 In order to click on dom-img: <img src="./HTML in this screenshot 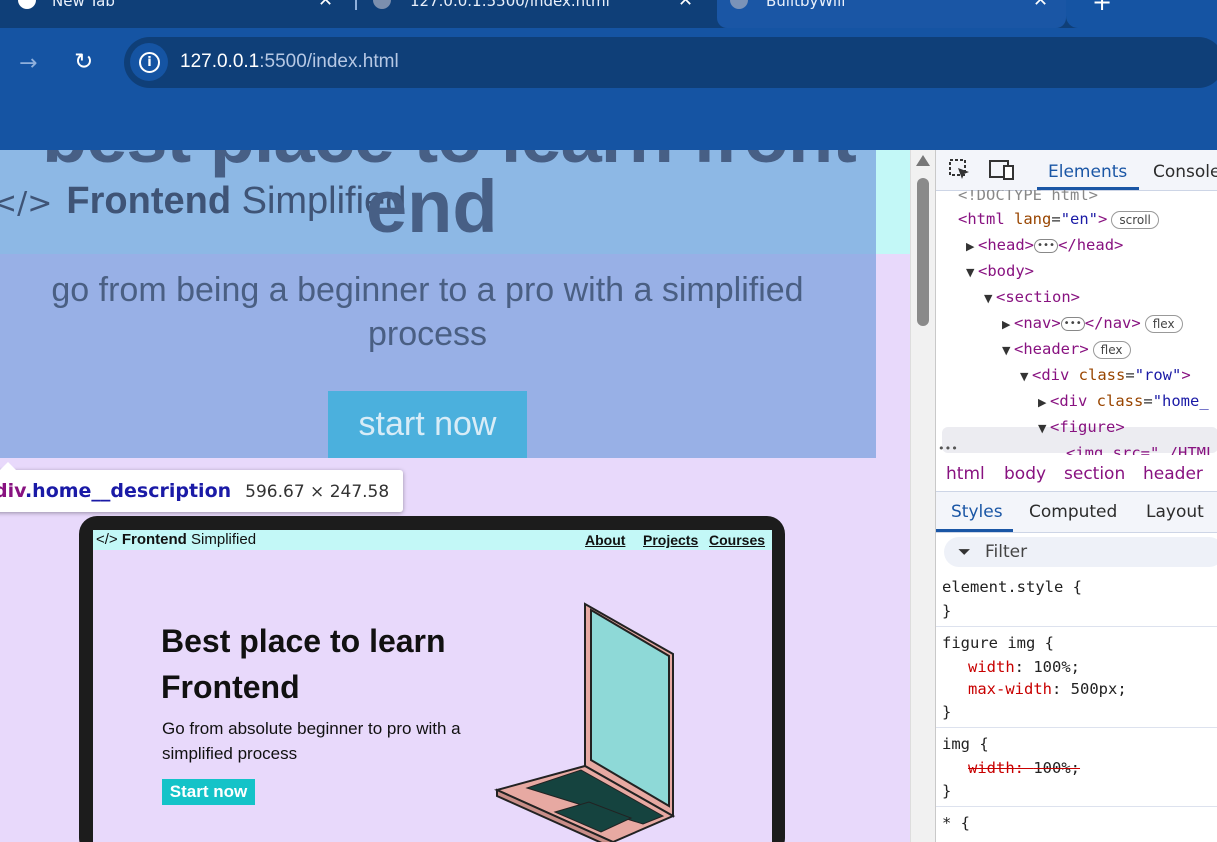, I will do `click(1140, 447)`.